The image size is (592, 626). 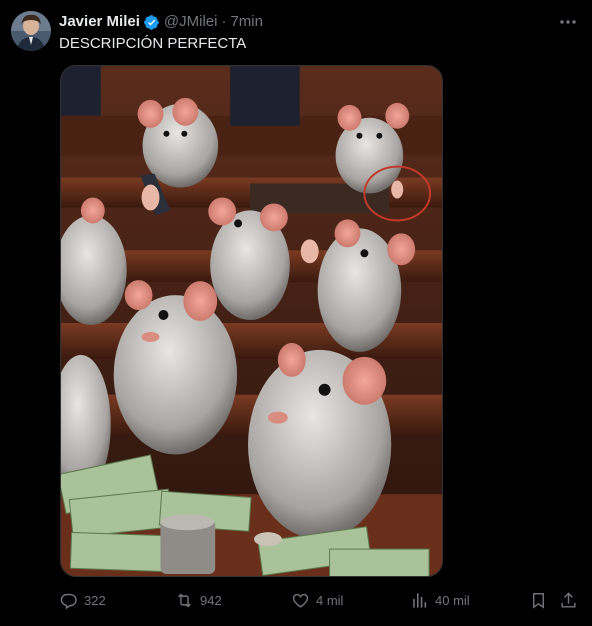 I want to click on bookmark-icon, so click(x=538, y=600).